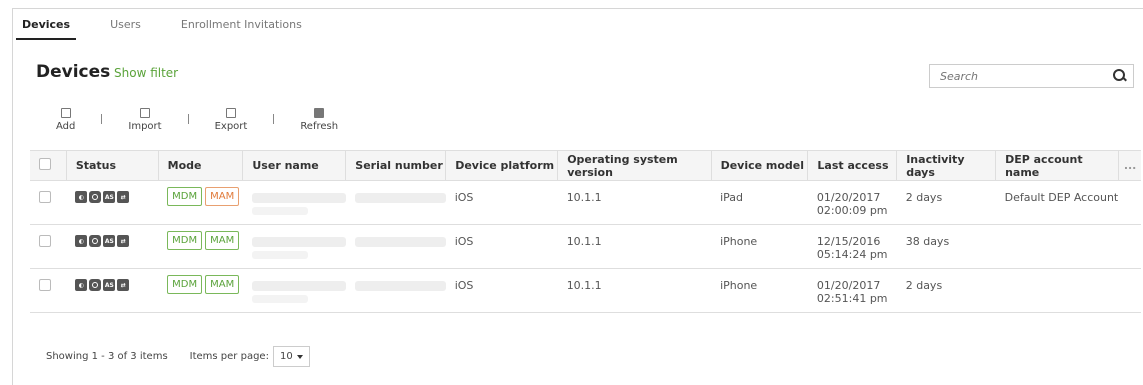 The width and height of the screenshot is (1143, 385). What do you see at coordinates (319, 120) in the screenshot?
I see `refresh-button: Refresh` at bounding box center [319, 120].